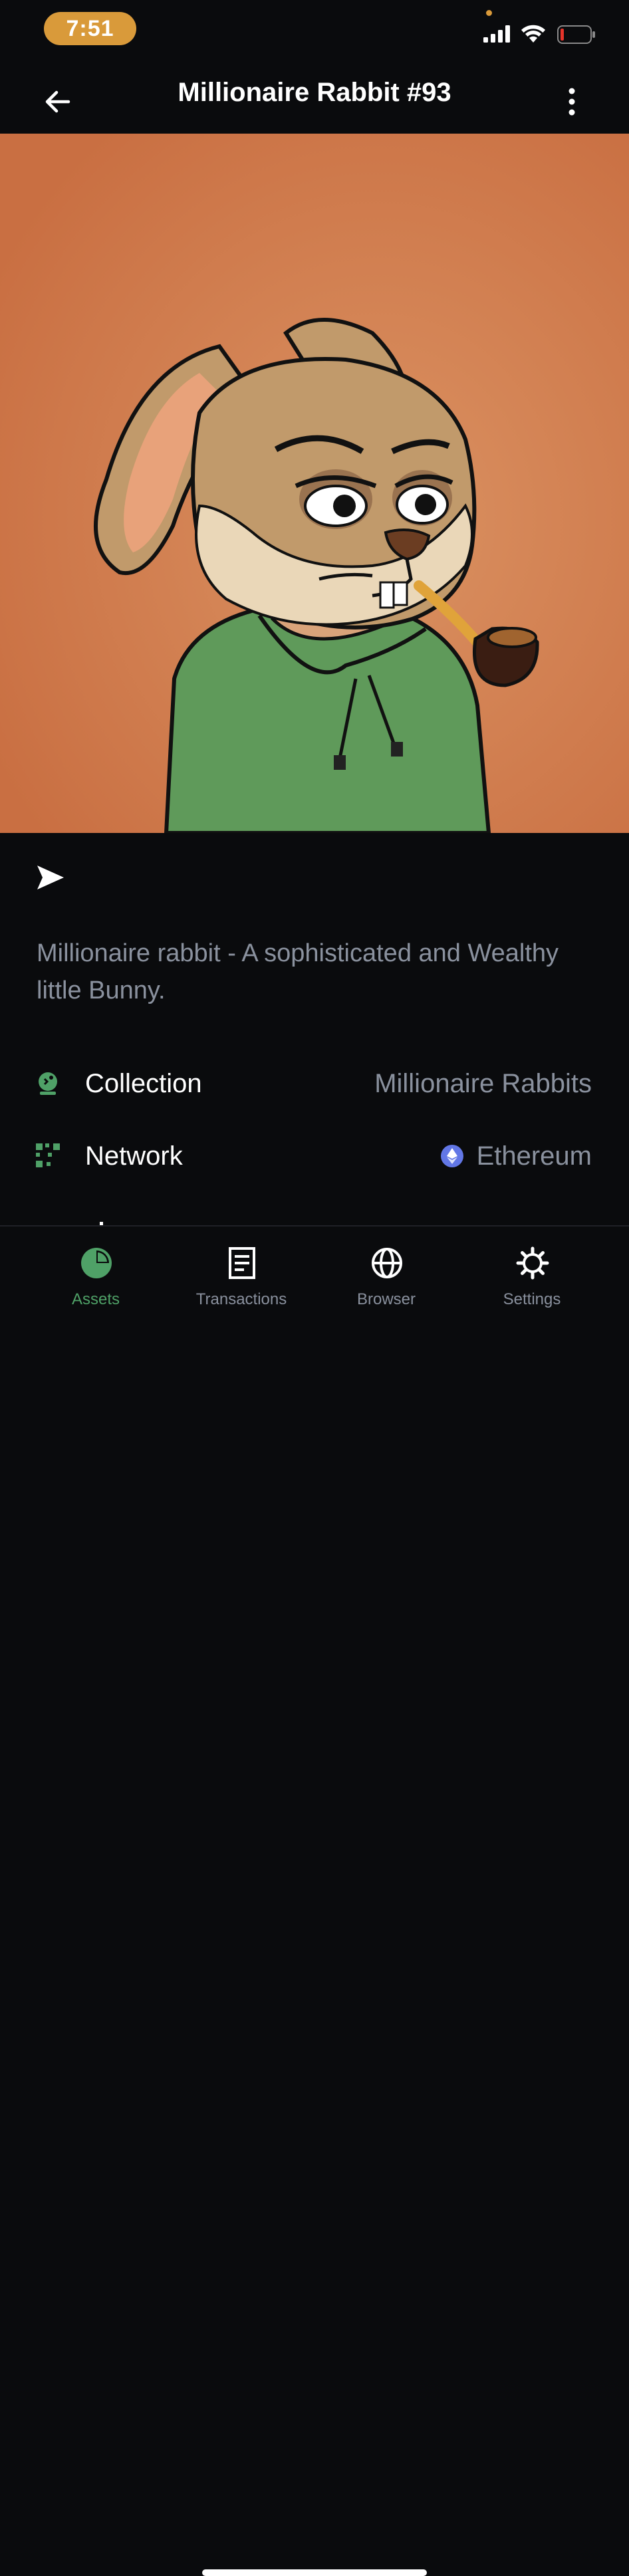 Image resolution: width=629 pixels, height=2576 pixels. Describe the element at coordinates (314, 33) in the screenshot. I see `status-bar: 7:51` at that location.